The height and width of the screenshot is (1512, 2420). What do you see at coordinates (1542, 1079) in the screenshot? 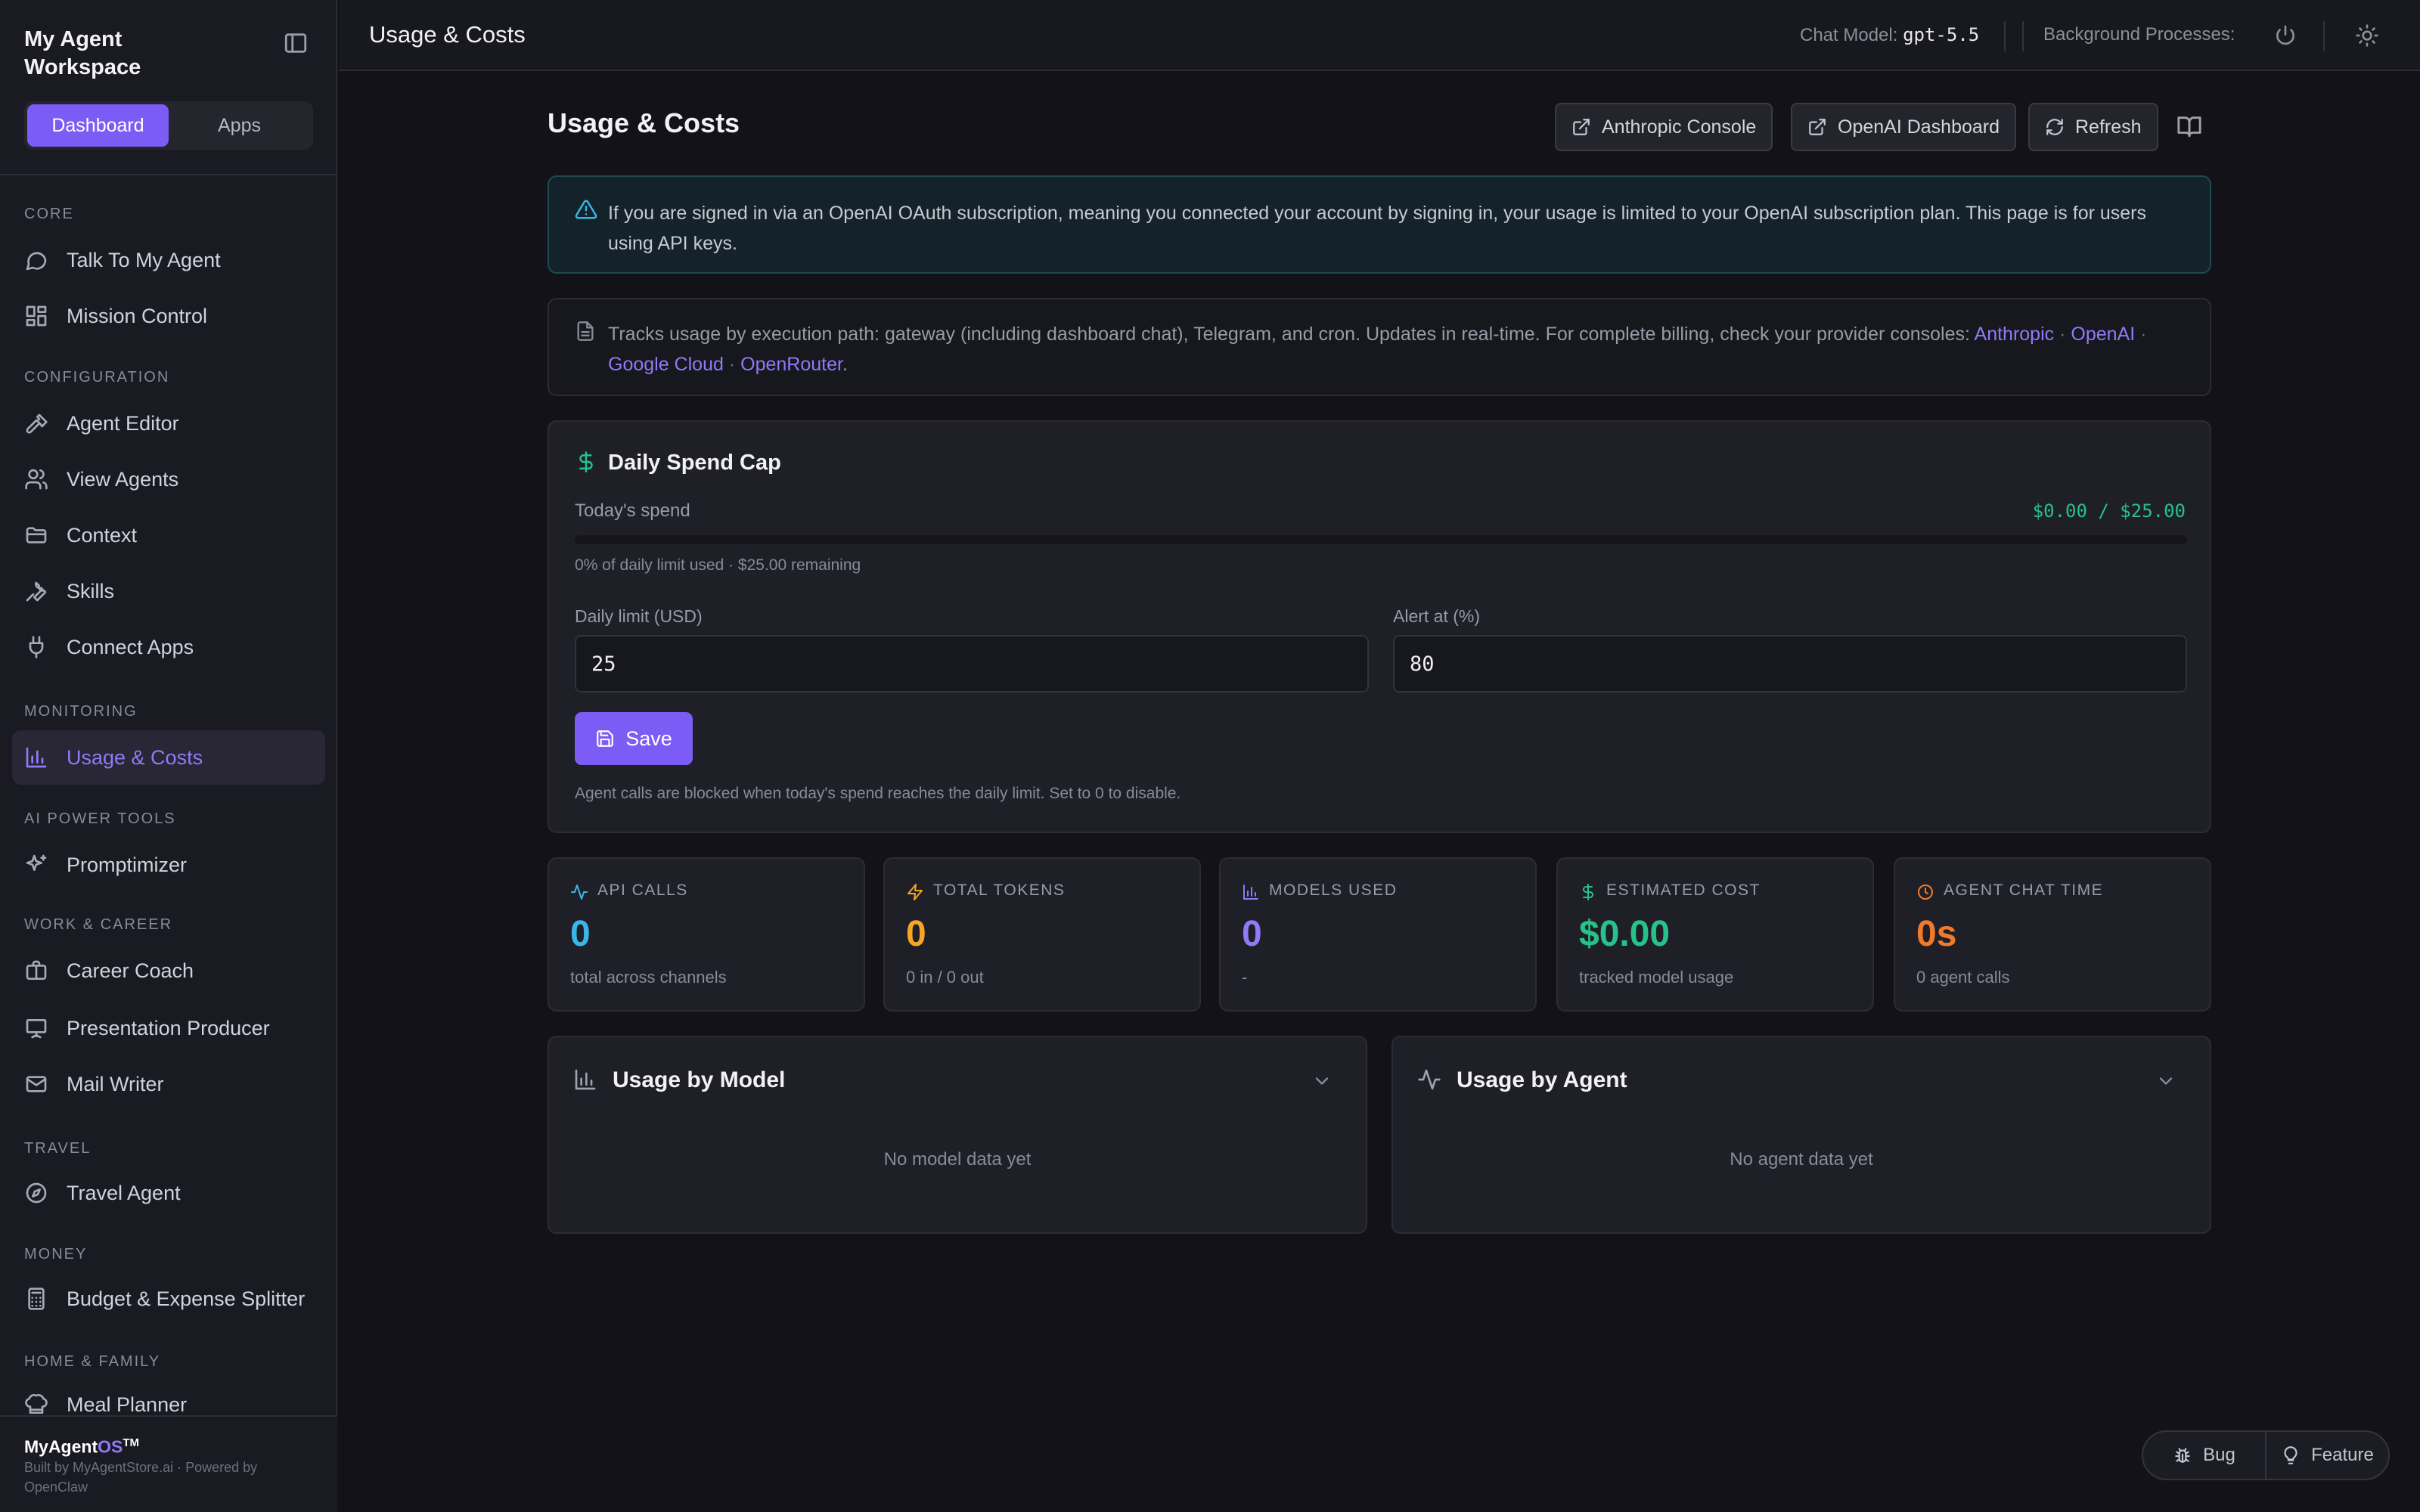
I see `panel-title: Usage by Agent` at bounding box center [1542, 1079].